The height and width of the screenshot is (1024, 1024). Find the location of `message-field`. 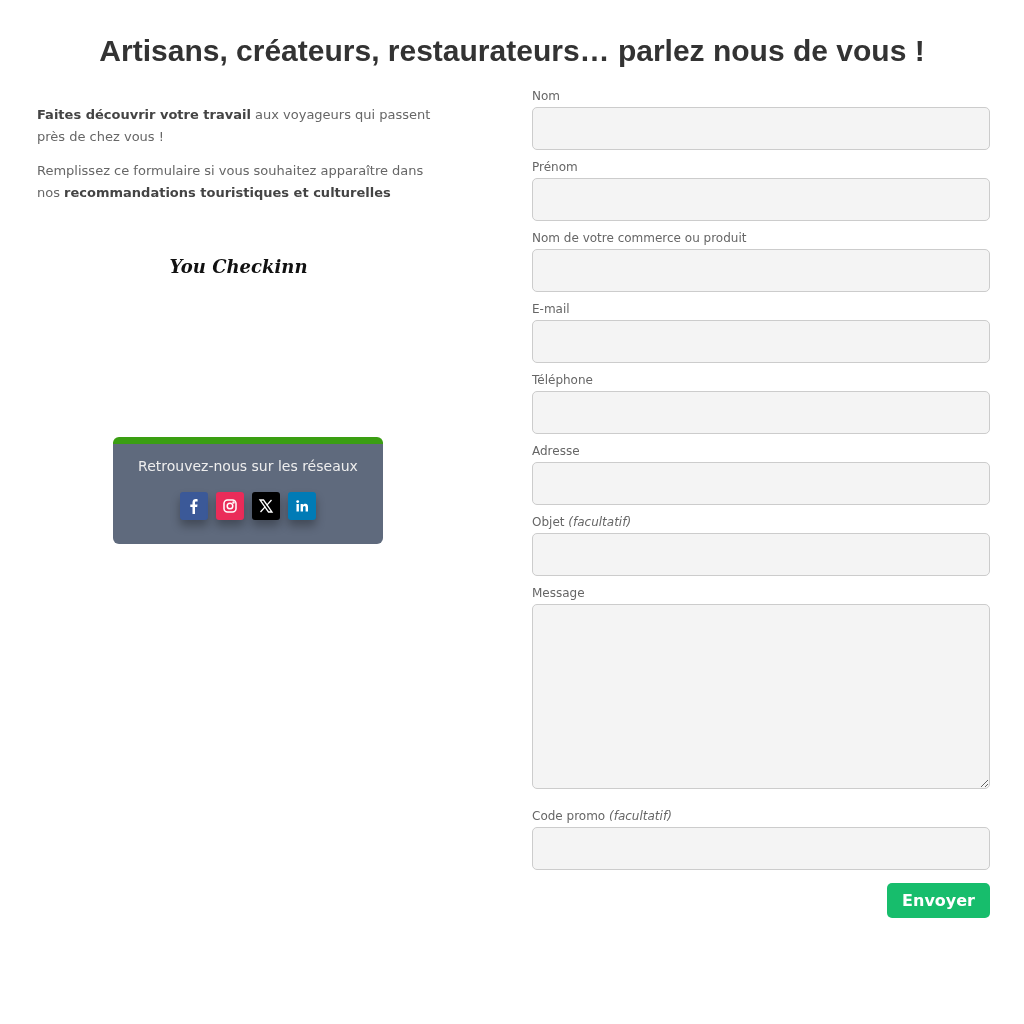

message-field is located at coordinates (761, 696).